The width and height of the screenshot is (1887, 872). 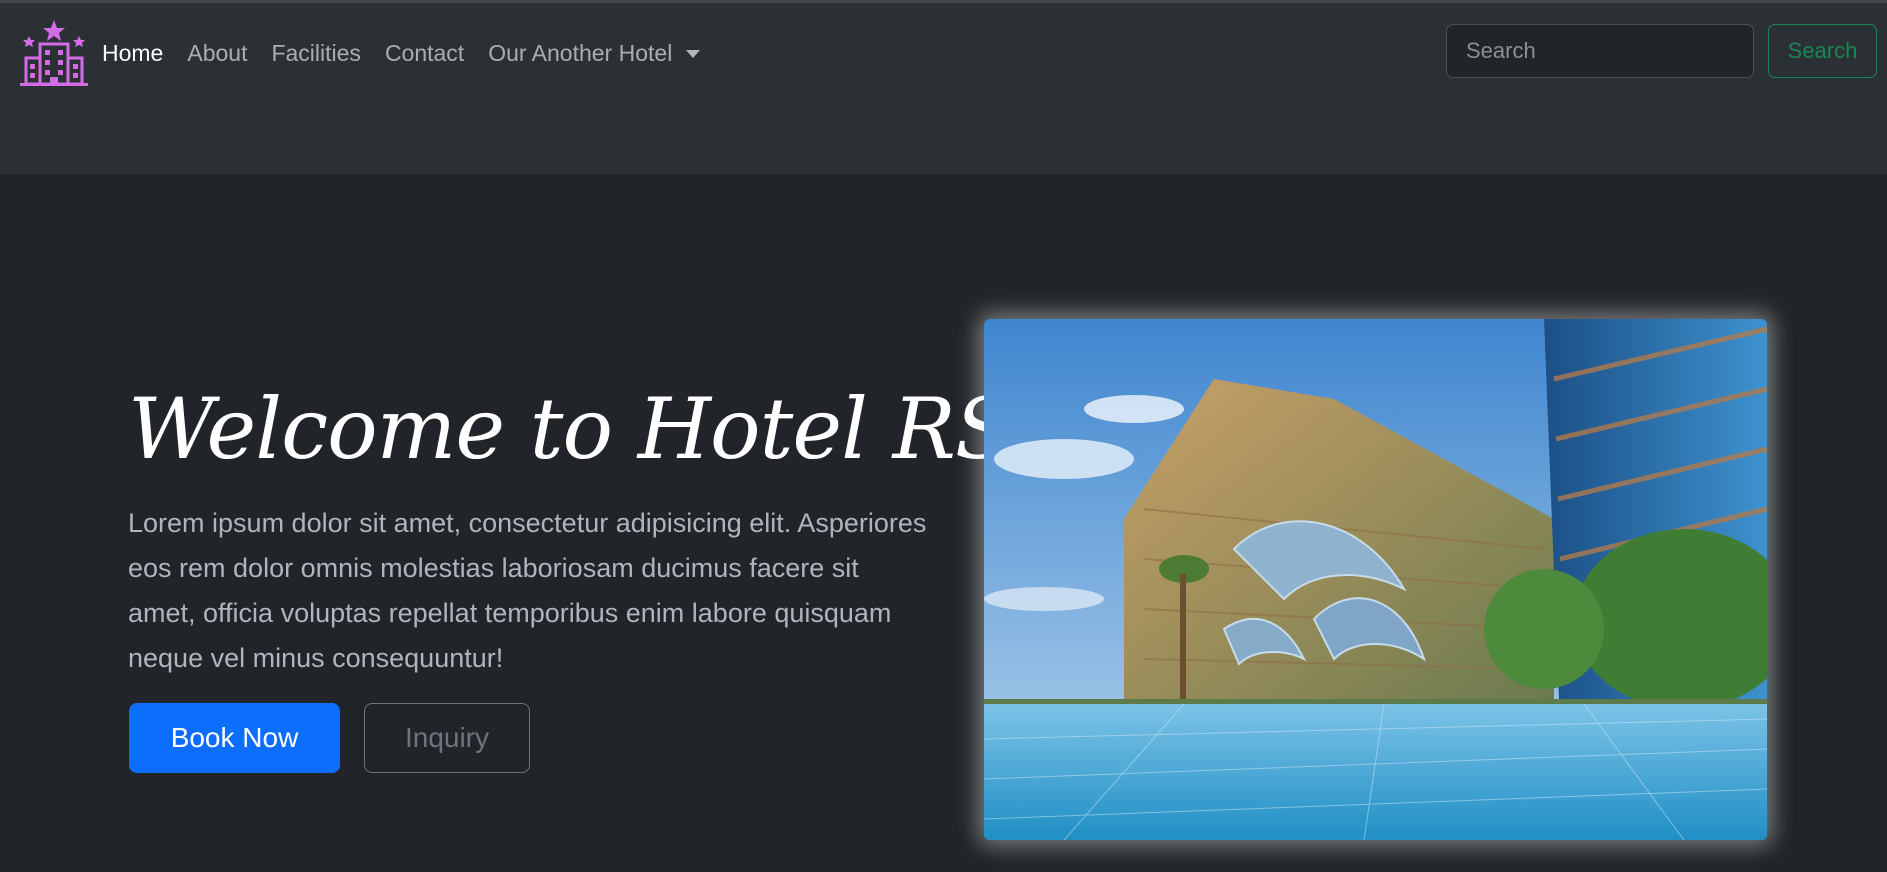 I want to click on search-input, so click(x=1600, y=51).